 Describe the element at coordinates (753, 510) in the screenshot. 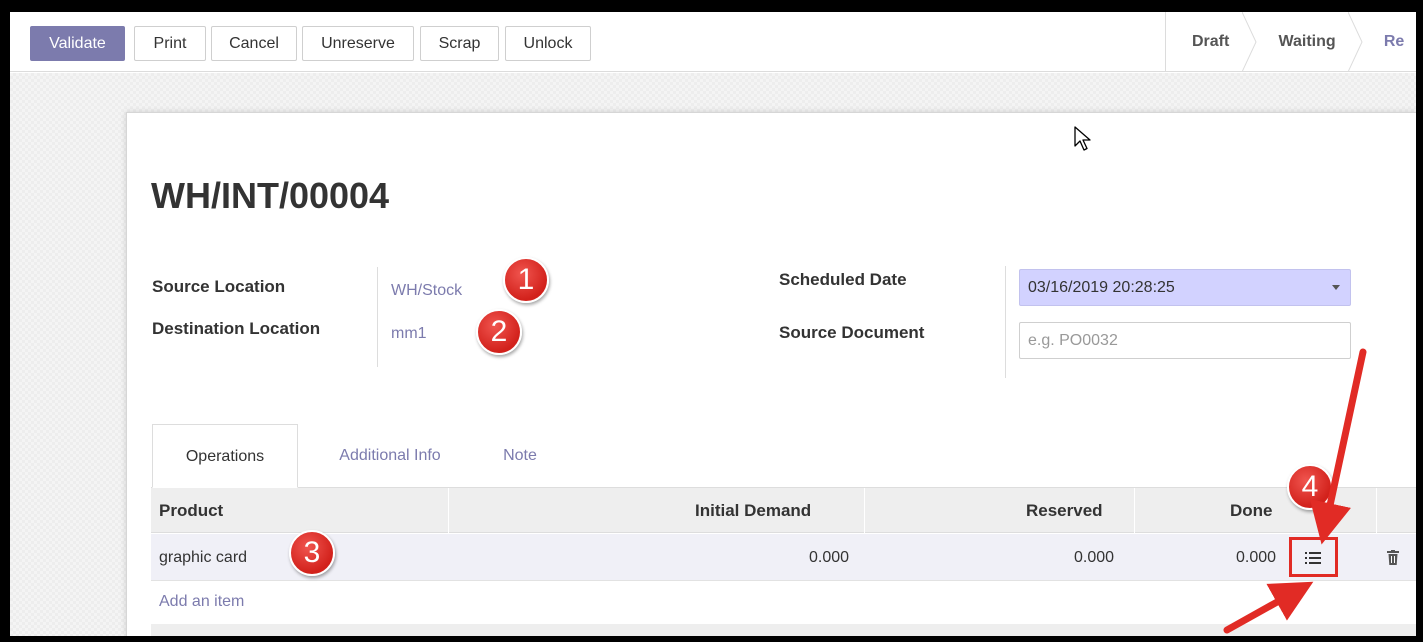

I see `column-initial-demand: Initial Demand` at that location.